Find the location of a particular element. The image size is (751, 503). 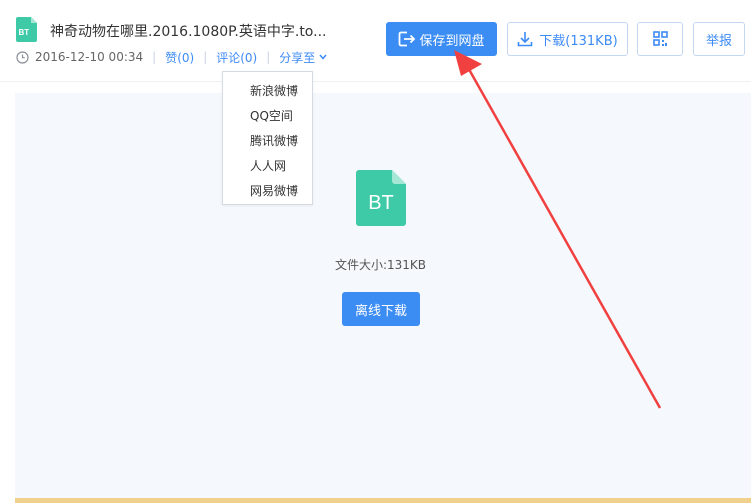

share-menu-item: 人人网 is located at coordinates (267, 166).